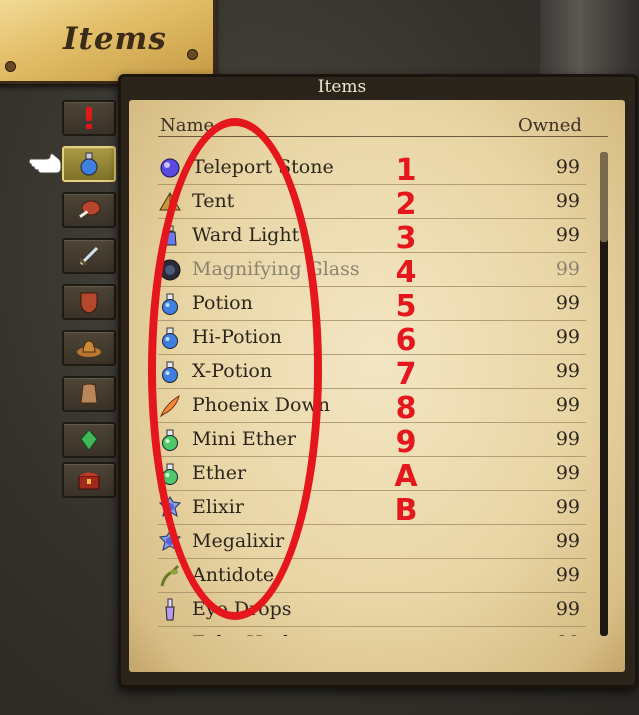 Image resolution: width=639 pixels, height=715 pixels. What do you see at coordinates (372, 631) in the screenshot?
I see `list-item: Echo Herbs 99` at bounding box center [372, 631].